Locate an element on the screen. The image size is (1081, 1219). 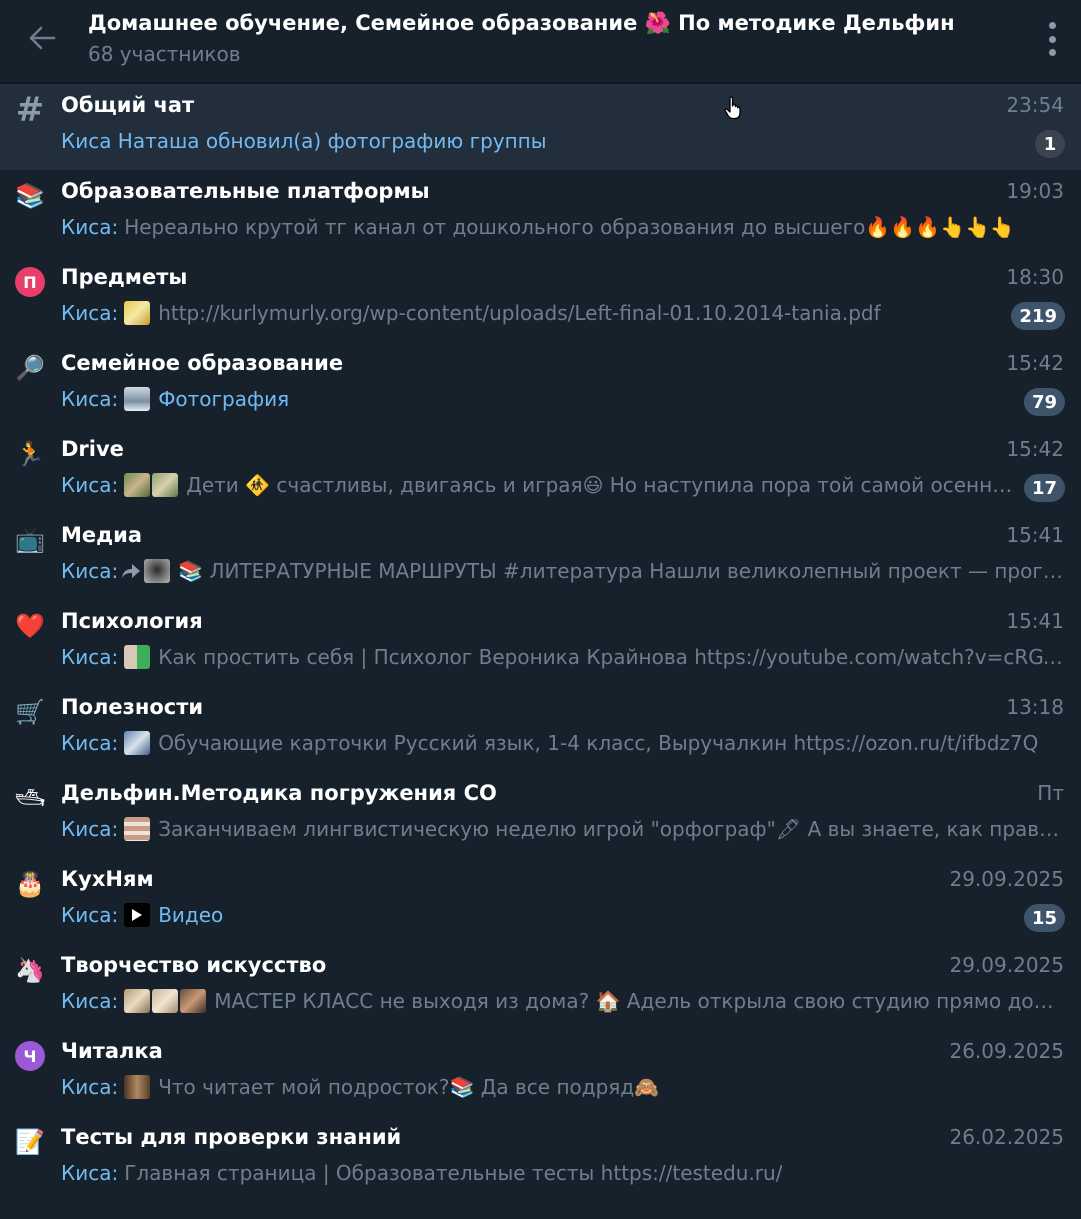
avatar-ch: Ч is located at coordinates (30, 1056).